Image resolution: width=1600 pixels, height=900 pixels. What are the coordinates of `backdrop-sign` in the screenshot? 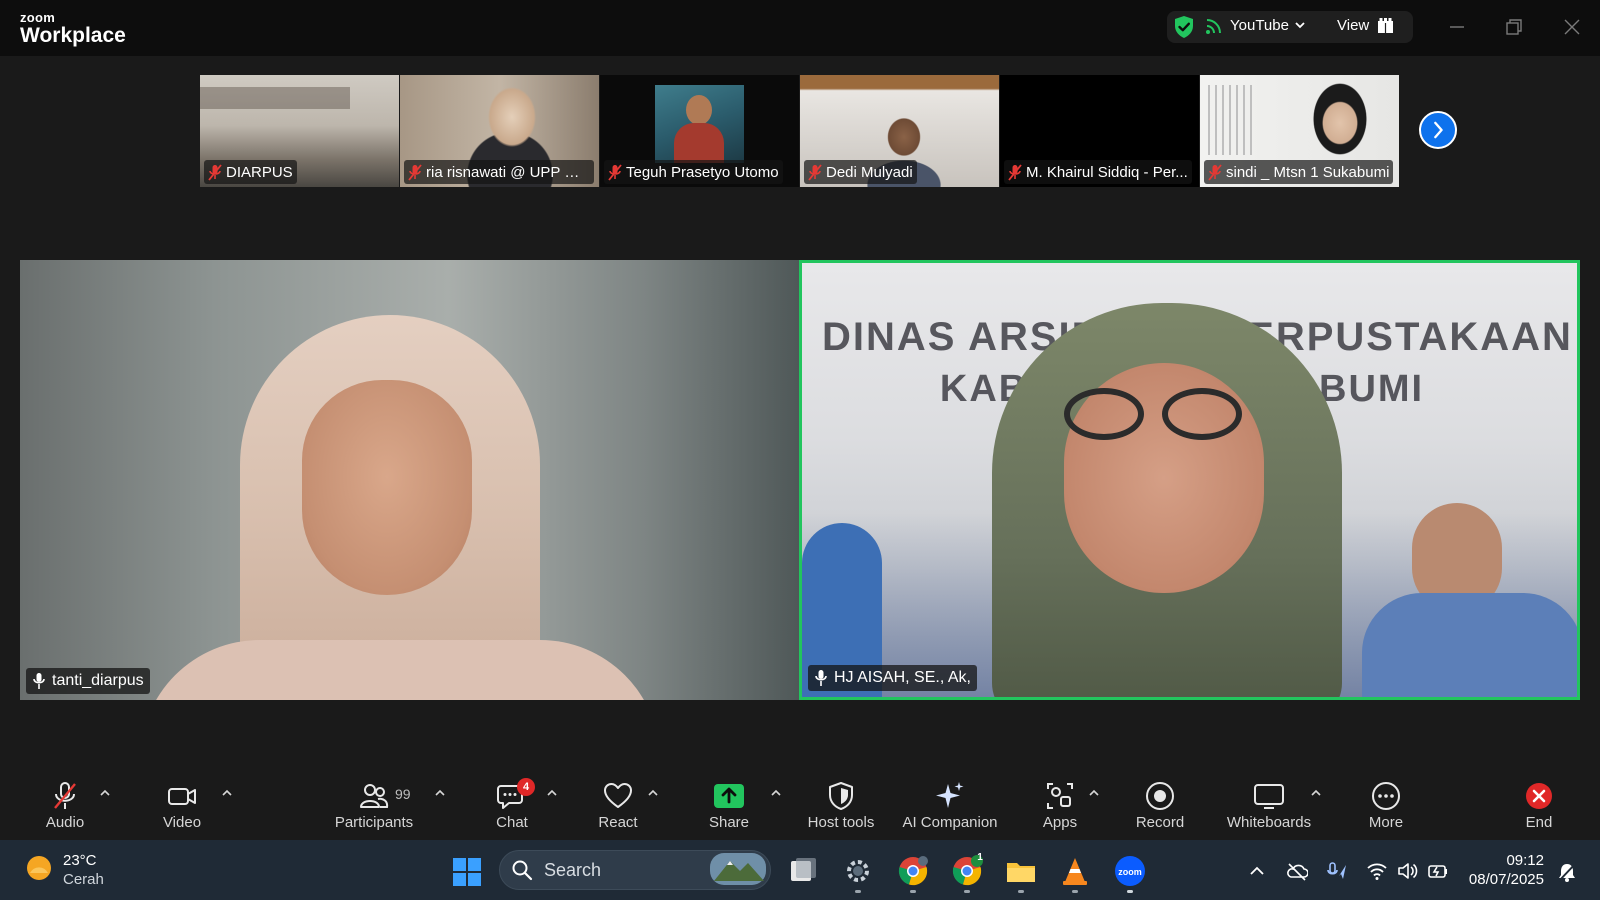 It's located at (275, 98).